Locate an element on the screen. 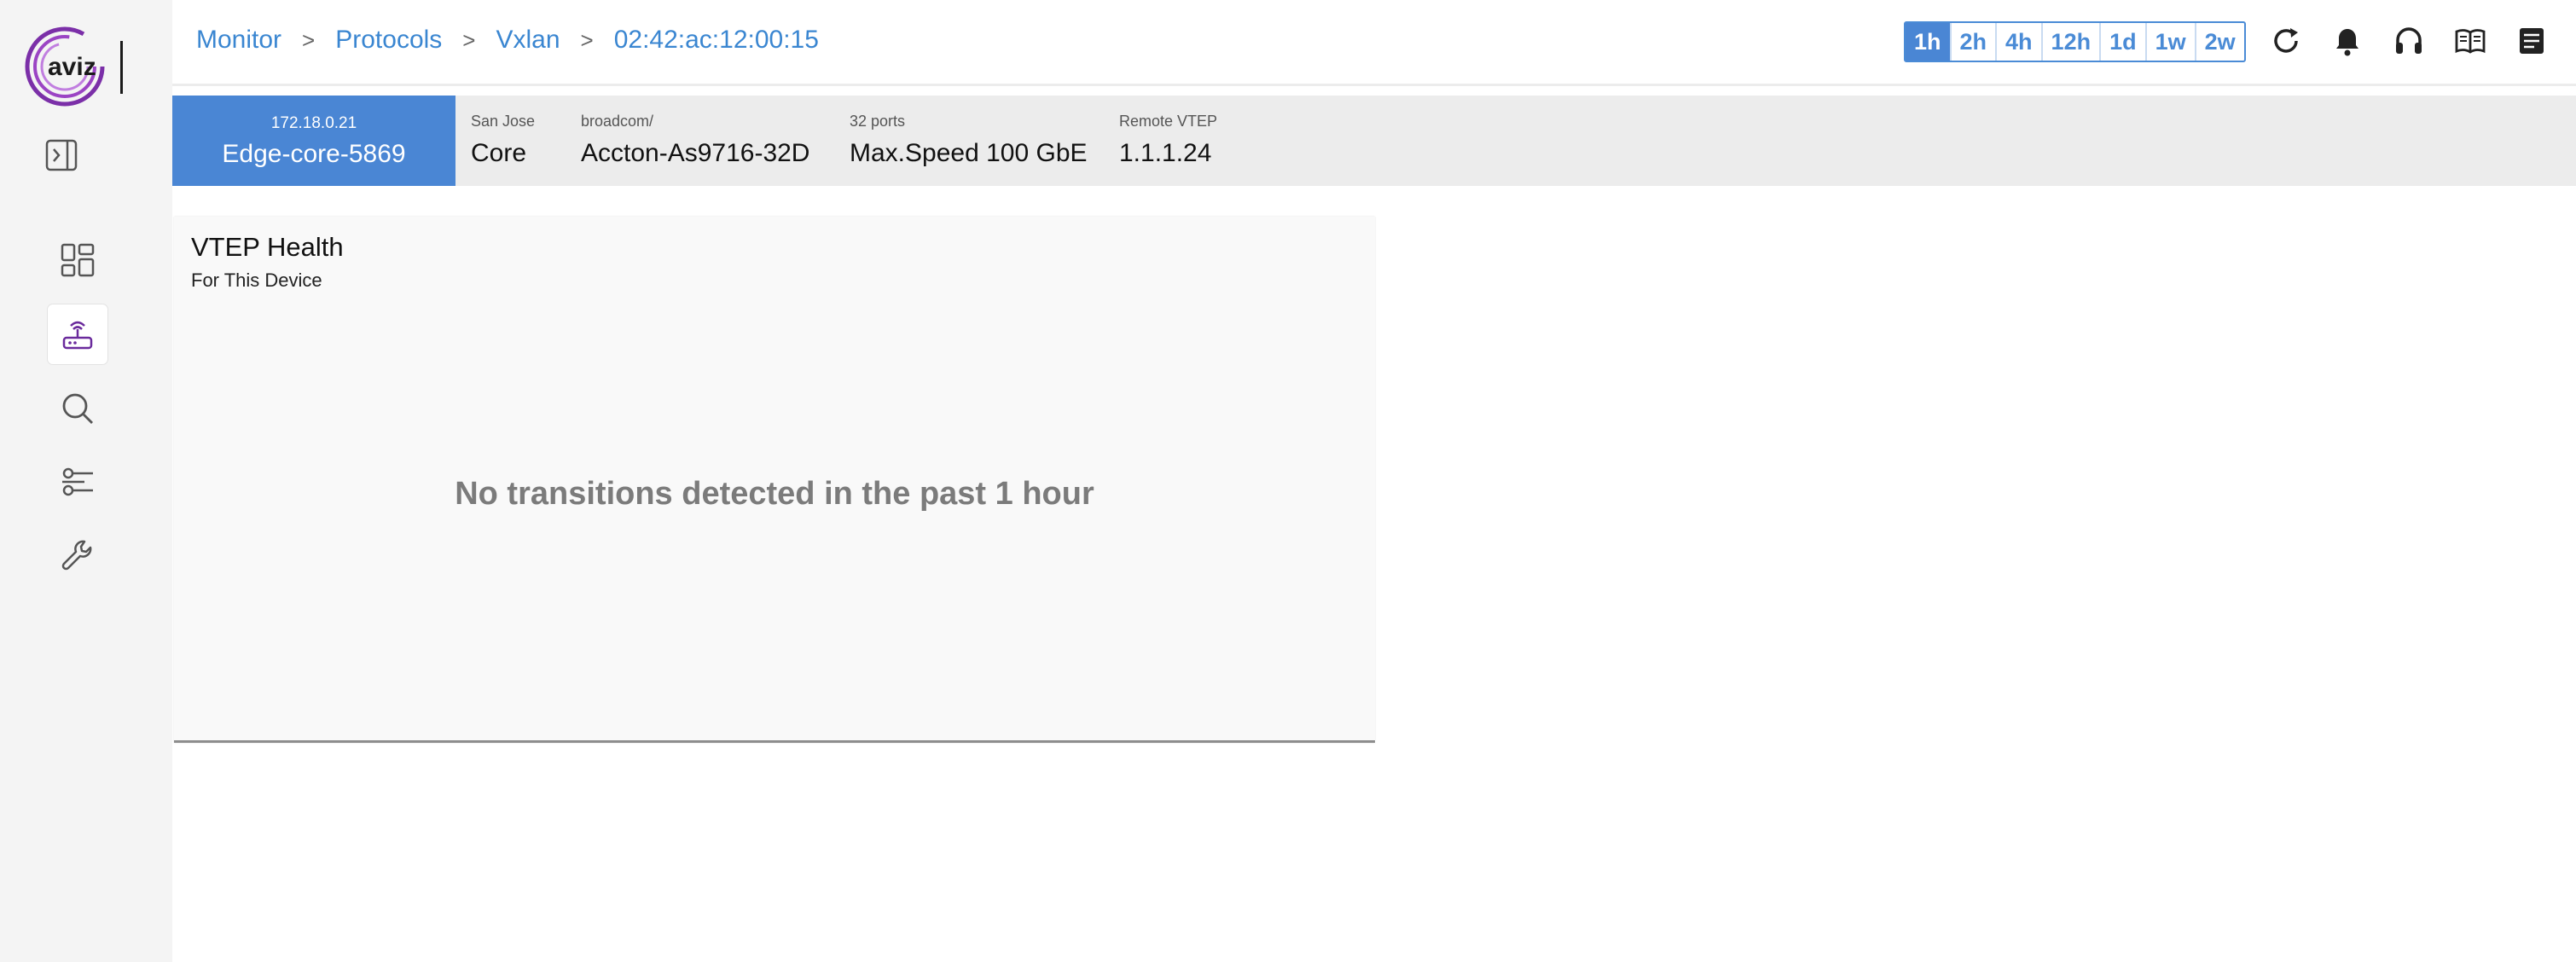 Image resolution: width=2576 pixels, height=962 pixels. aviz-logo: aviz is located at coordinates (75, 66).